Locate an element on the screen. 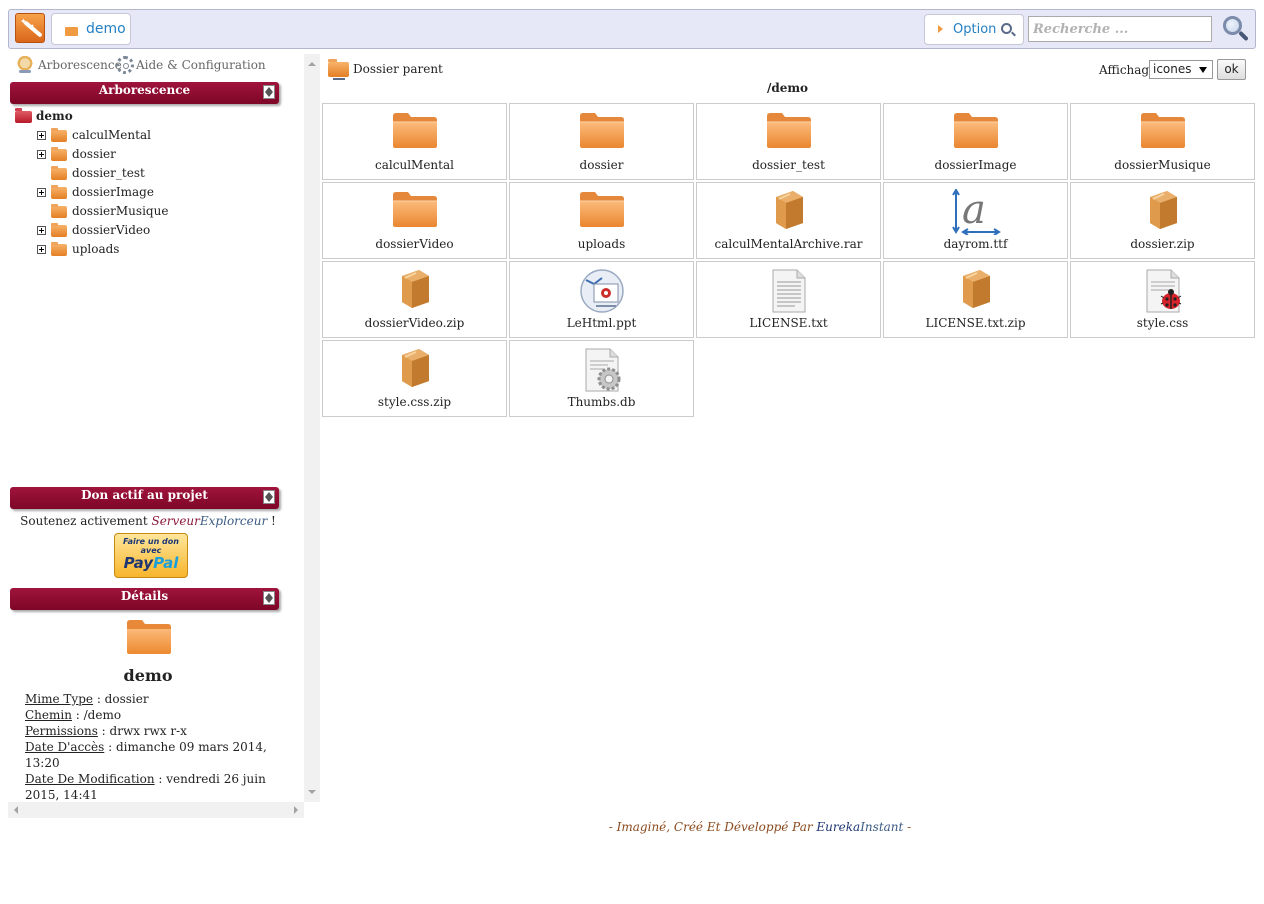  file-tile: Thumbs.db is located at coordinates (601, 378).